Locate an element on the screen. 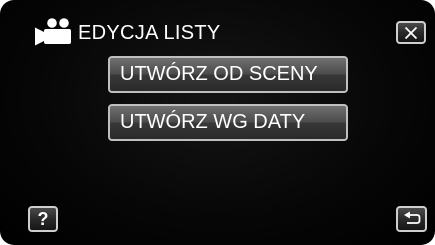  header: EDYCJA LISTY is located at coordinates (125, 33).